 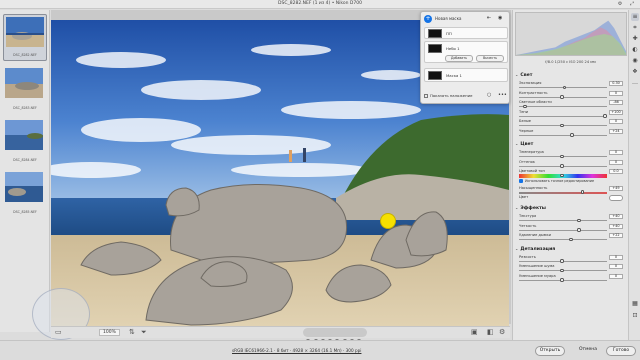 I want to click on slider-row: Текстура +40, so click(x=571, y=218).